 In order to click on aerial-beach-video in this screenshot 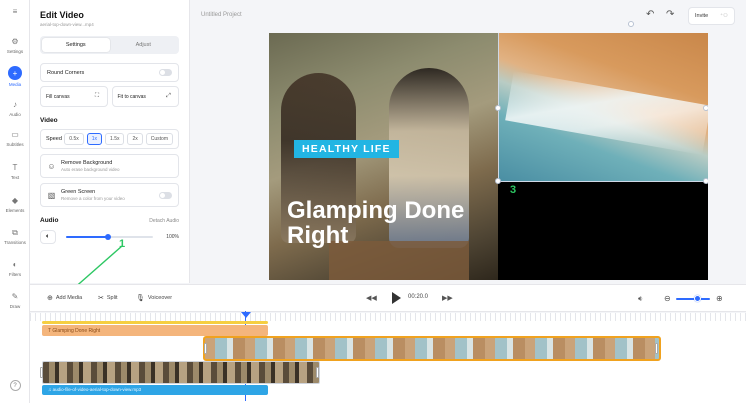, I will do `click(603, 107)`.